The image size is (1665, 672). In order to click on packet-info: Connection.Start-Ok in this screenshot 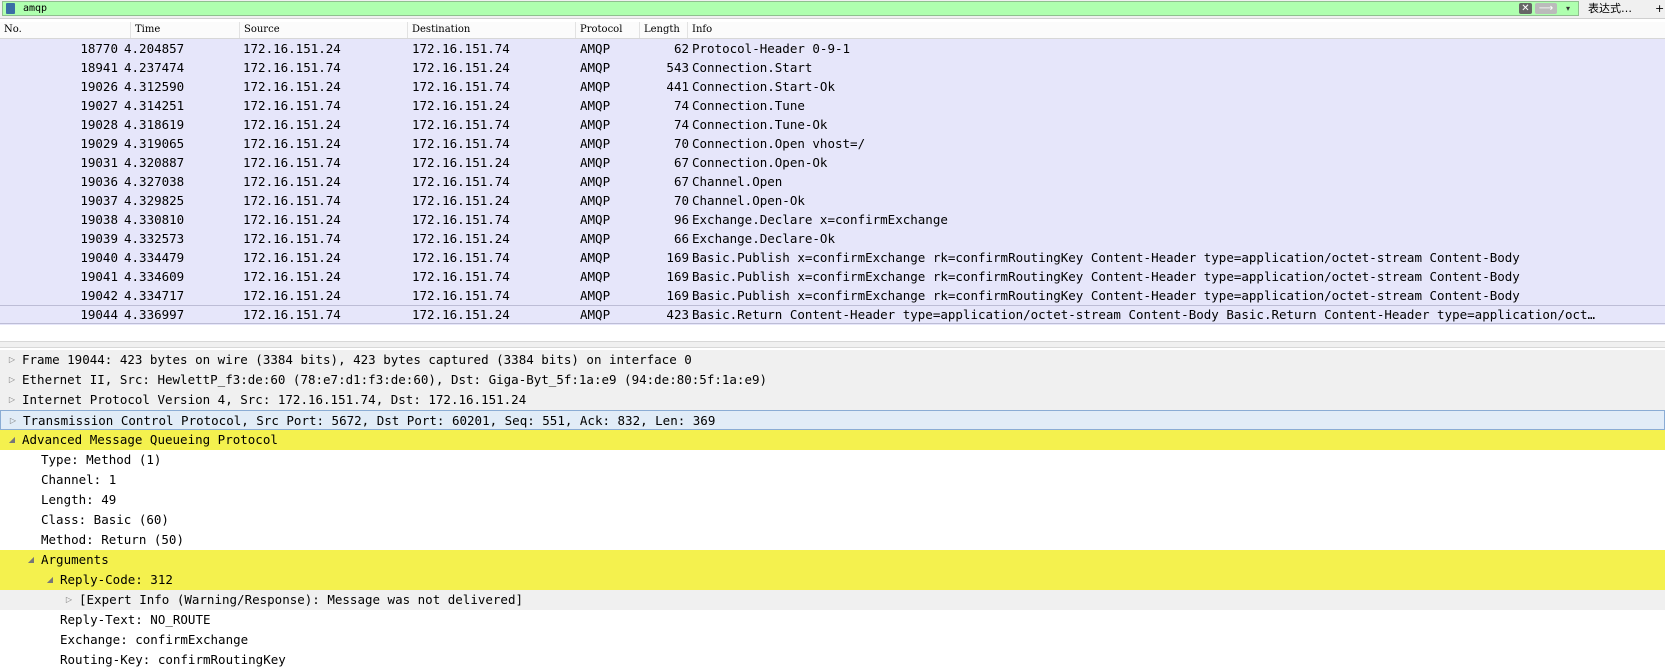, I will do `click(763, 86)`.